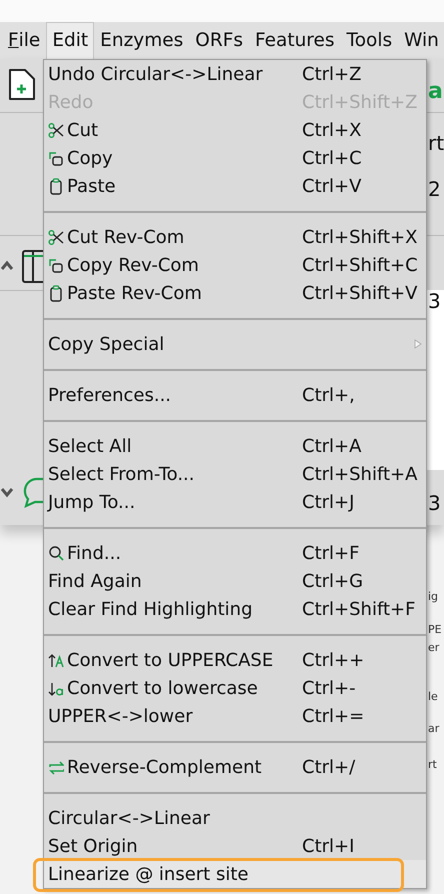  Describe the element at coordinates (237, 130) in the screenshot. I see `menu-item: Cut Ctrl+X` at that location.